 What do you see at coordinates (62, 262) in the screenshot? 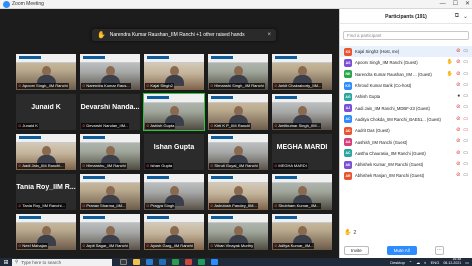
I see `taskbar-search-box: ⚲ Type here to search` at bounding box center [62, 262].